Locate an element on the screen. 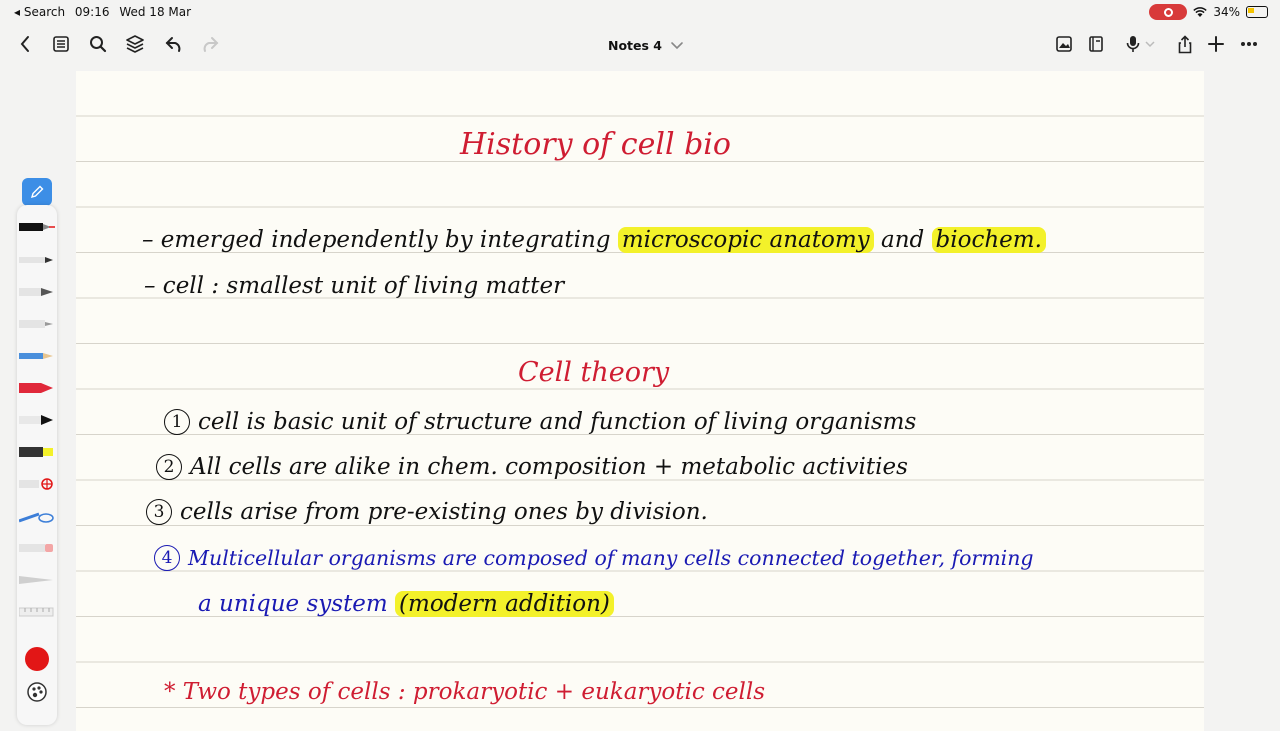 This screenshot has width=1280, height=731. image-icon is located at coordinates (1064, 44).